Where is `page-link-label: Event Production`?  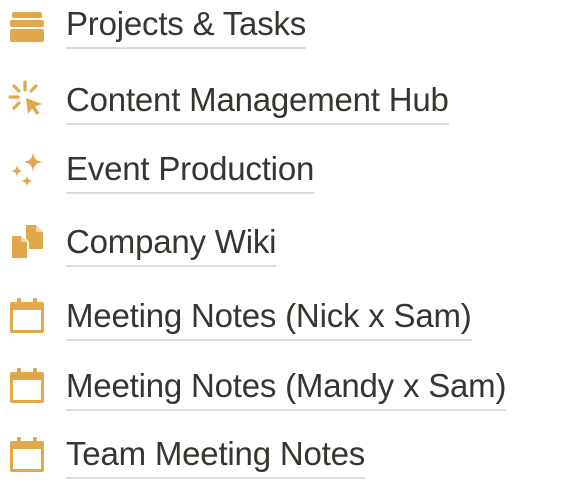
page-link-label: Event Production is located at coordinates (190, 171).